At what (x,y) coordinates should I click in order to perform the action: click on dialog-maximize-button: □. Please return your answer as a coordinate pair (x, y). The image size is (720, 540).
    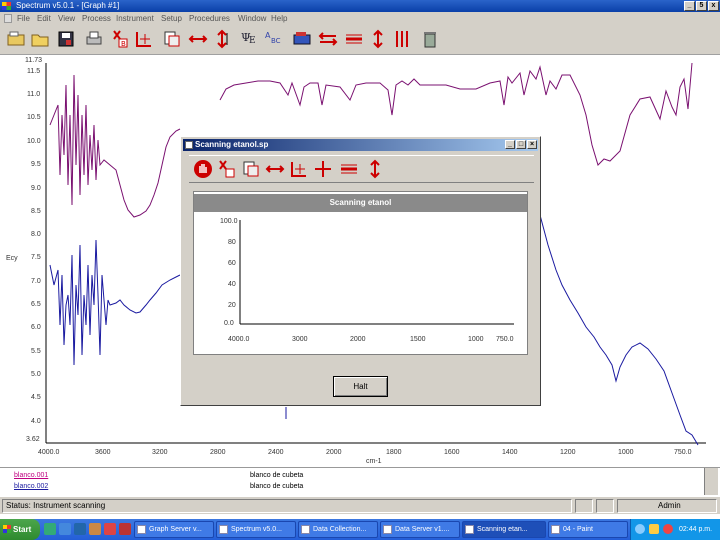
    Looking at the image, I should click on (521, 144).